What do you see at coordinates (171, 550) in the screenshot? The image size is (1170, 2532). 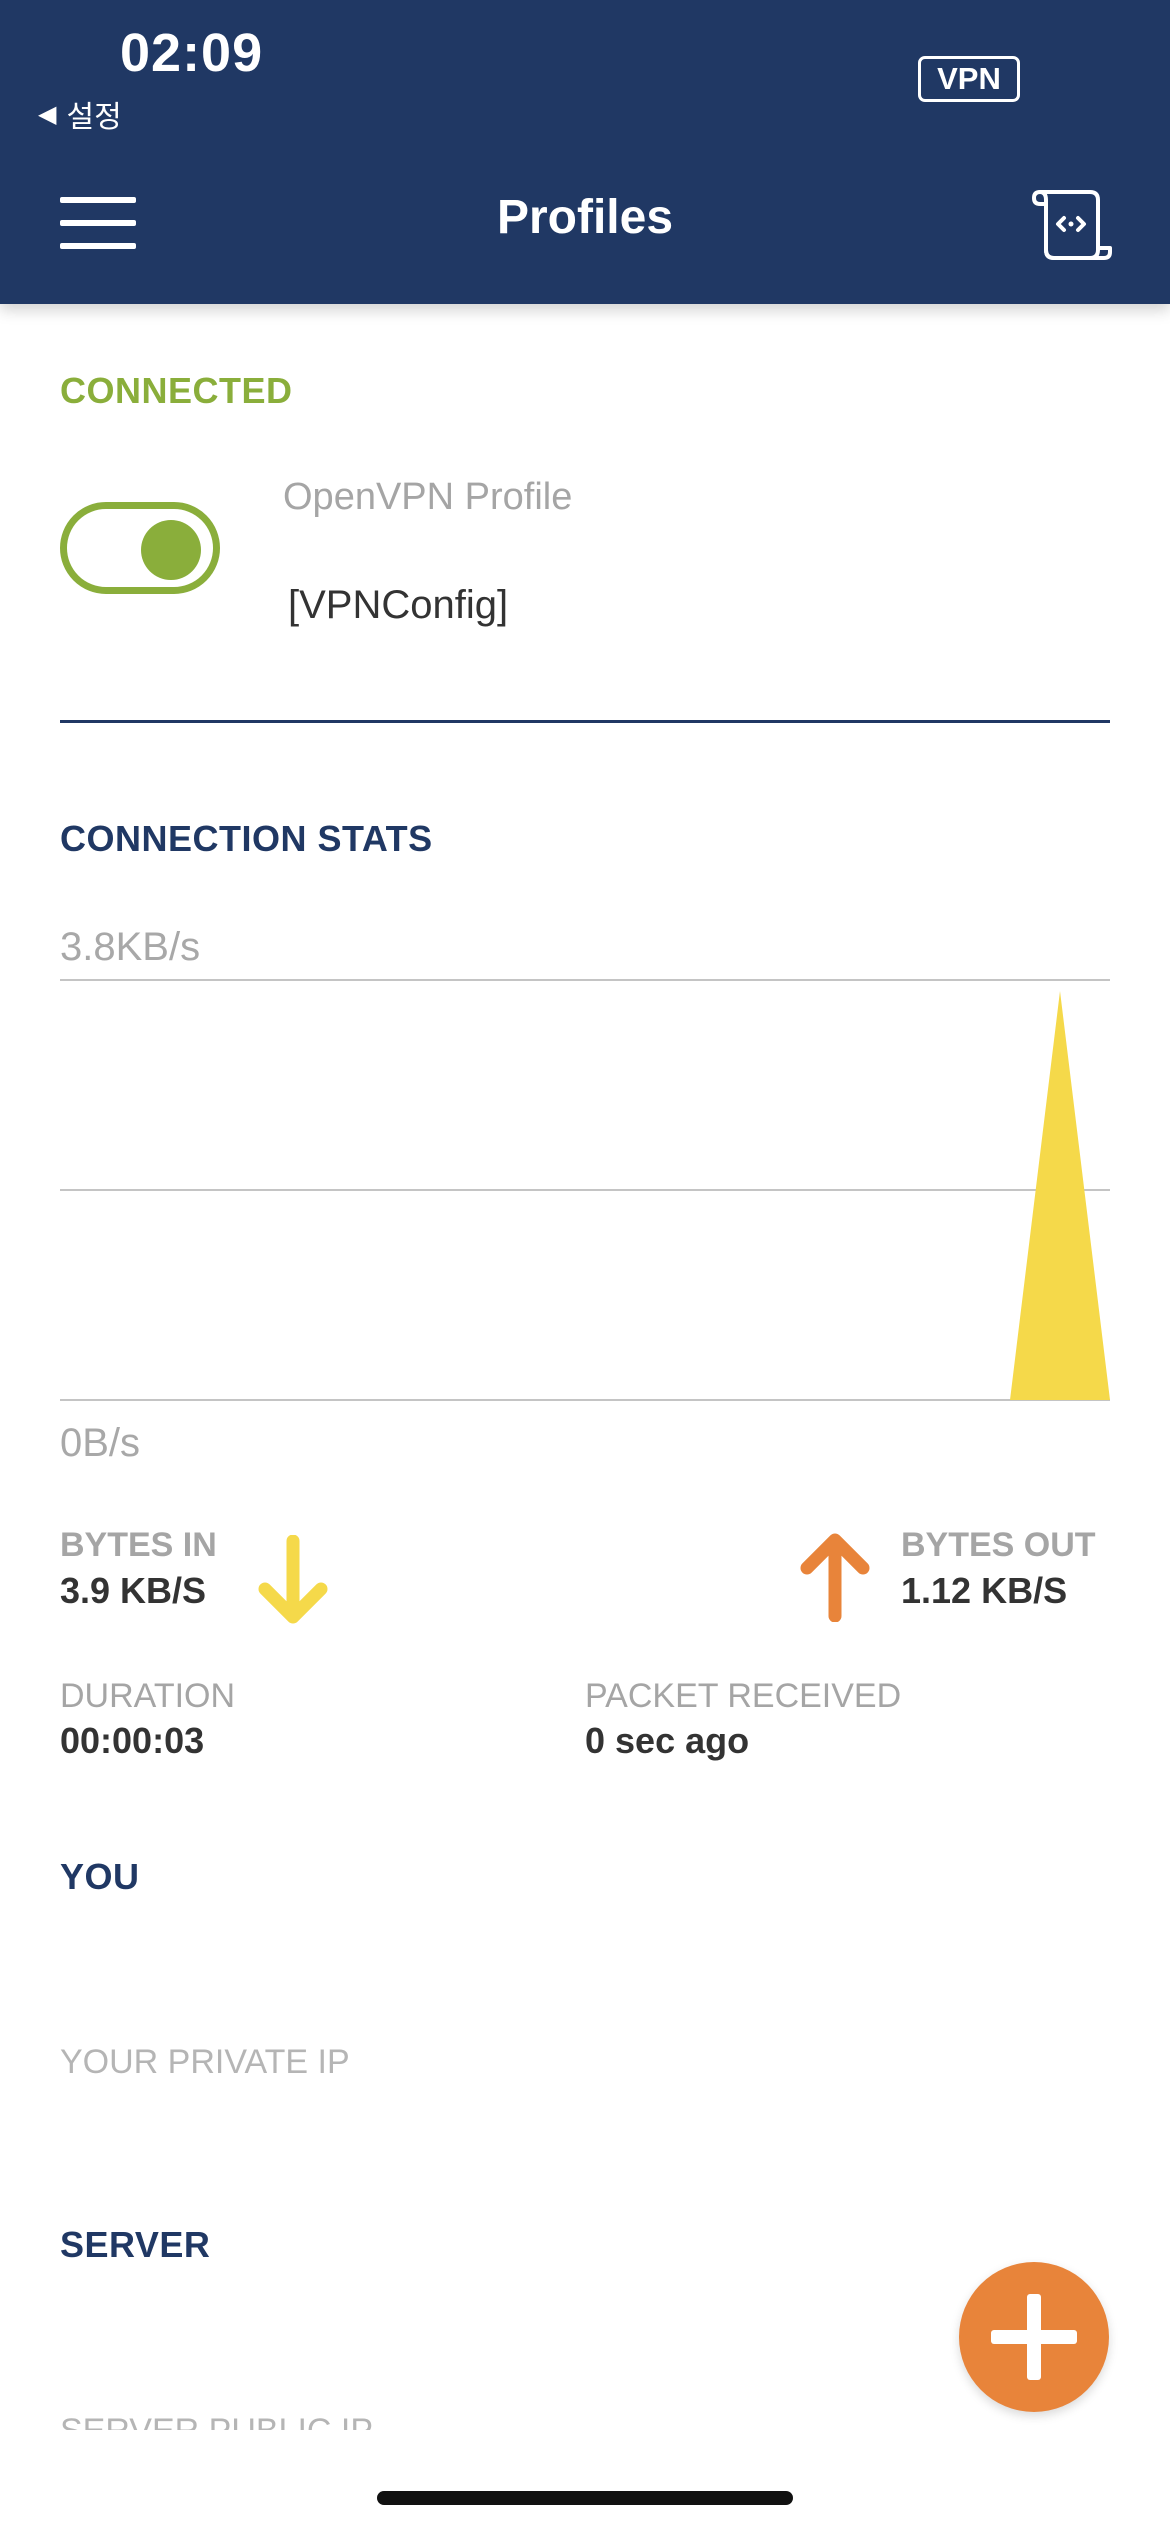 I see `toggle-knob` at bounding box center [171, 550].